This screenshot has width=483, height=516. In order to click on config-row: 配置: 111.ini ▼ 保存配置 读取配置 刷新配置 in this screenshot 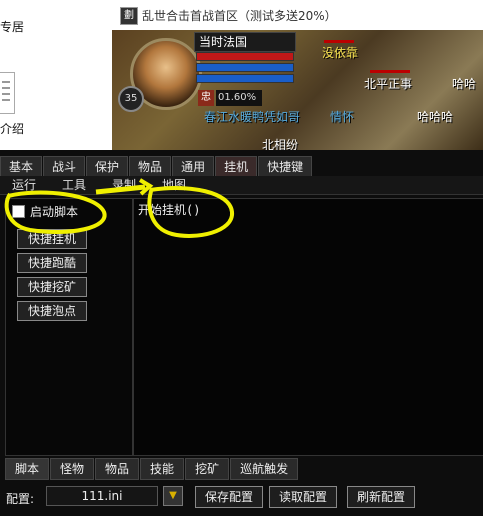, I will do `click(241, 497)`.